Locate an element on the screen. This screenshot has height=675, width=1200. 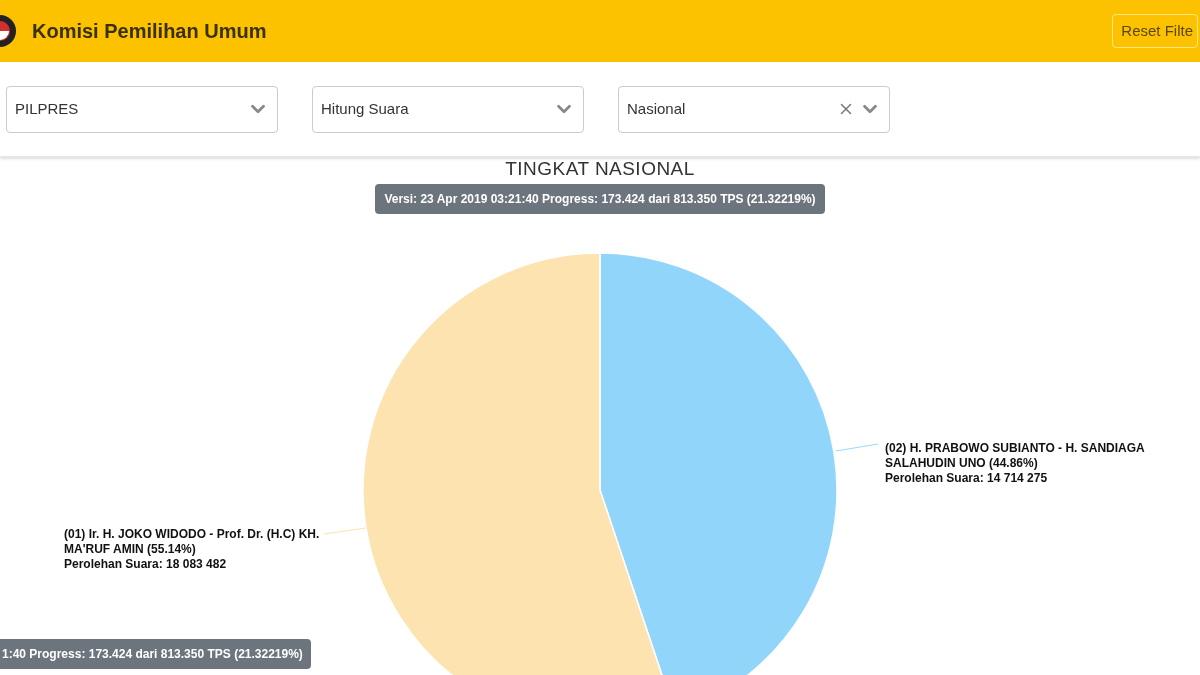
pie-slice is located at coordinates (718, 463).